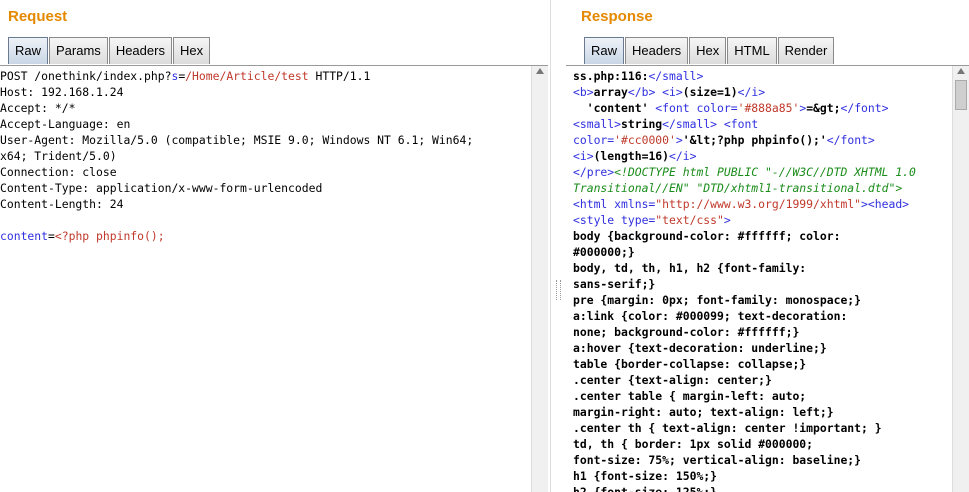 This screenshot has height=492, width=969. What do you see at coordinates (960, 279) in the screenshot?
I see `response-scrollbar` at bounding box center [960, 279].